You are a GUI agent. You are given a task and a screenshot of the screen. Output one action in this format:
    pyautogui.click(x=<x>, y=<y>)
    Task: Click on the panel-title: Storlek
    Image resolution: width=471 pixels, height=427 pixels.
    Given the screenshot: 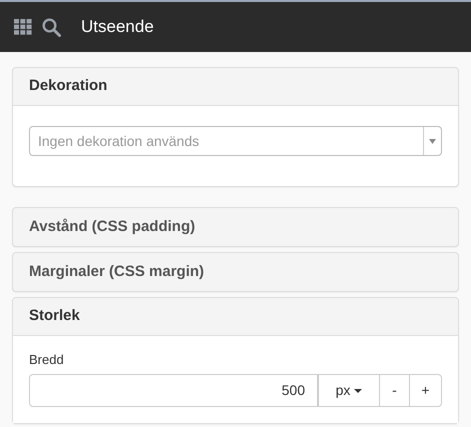 What is the action you would take?
    pyautogui.click(x=54, y=316)
    